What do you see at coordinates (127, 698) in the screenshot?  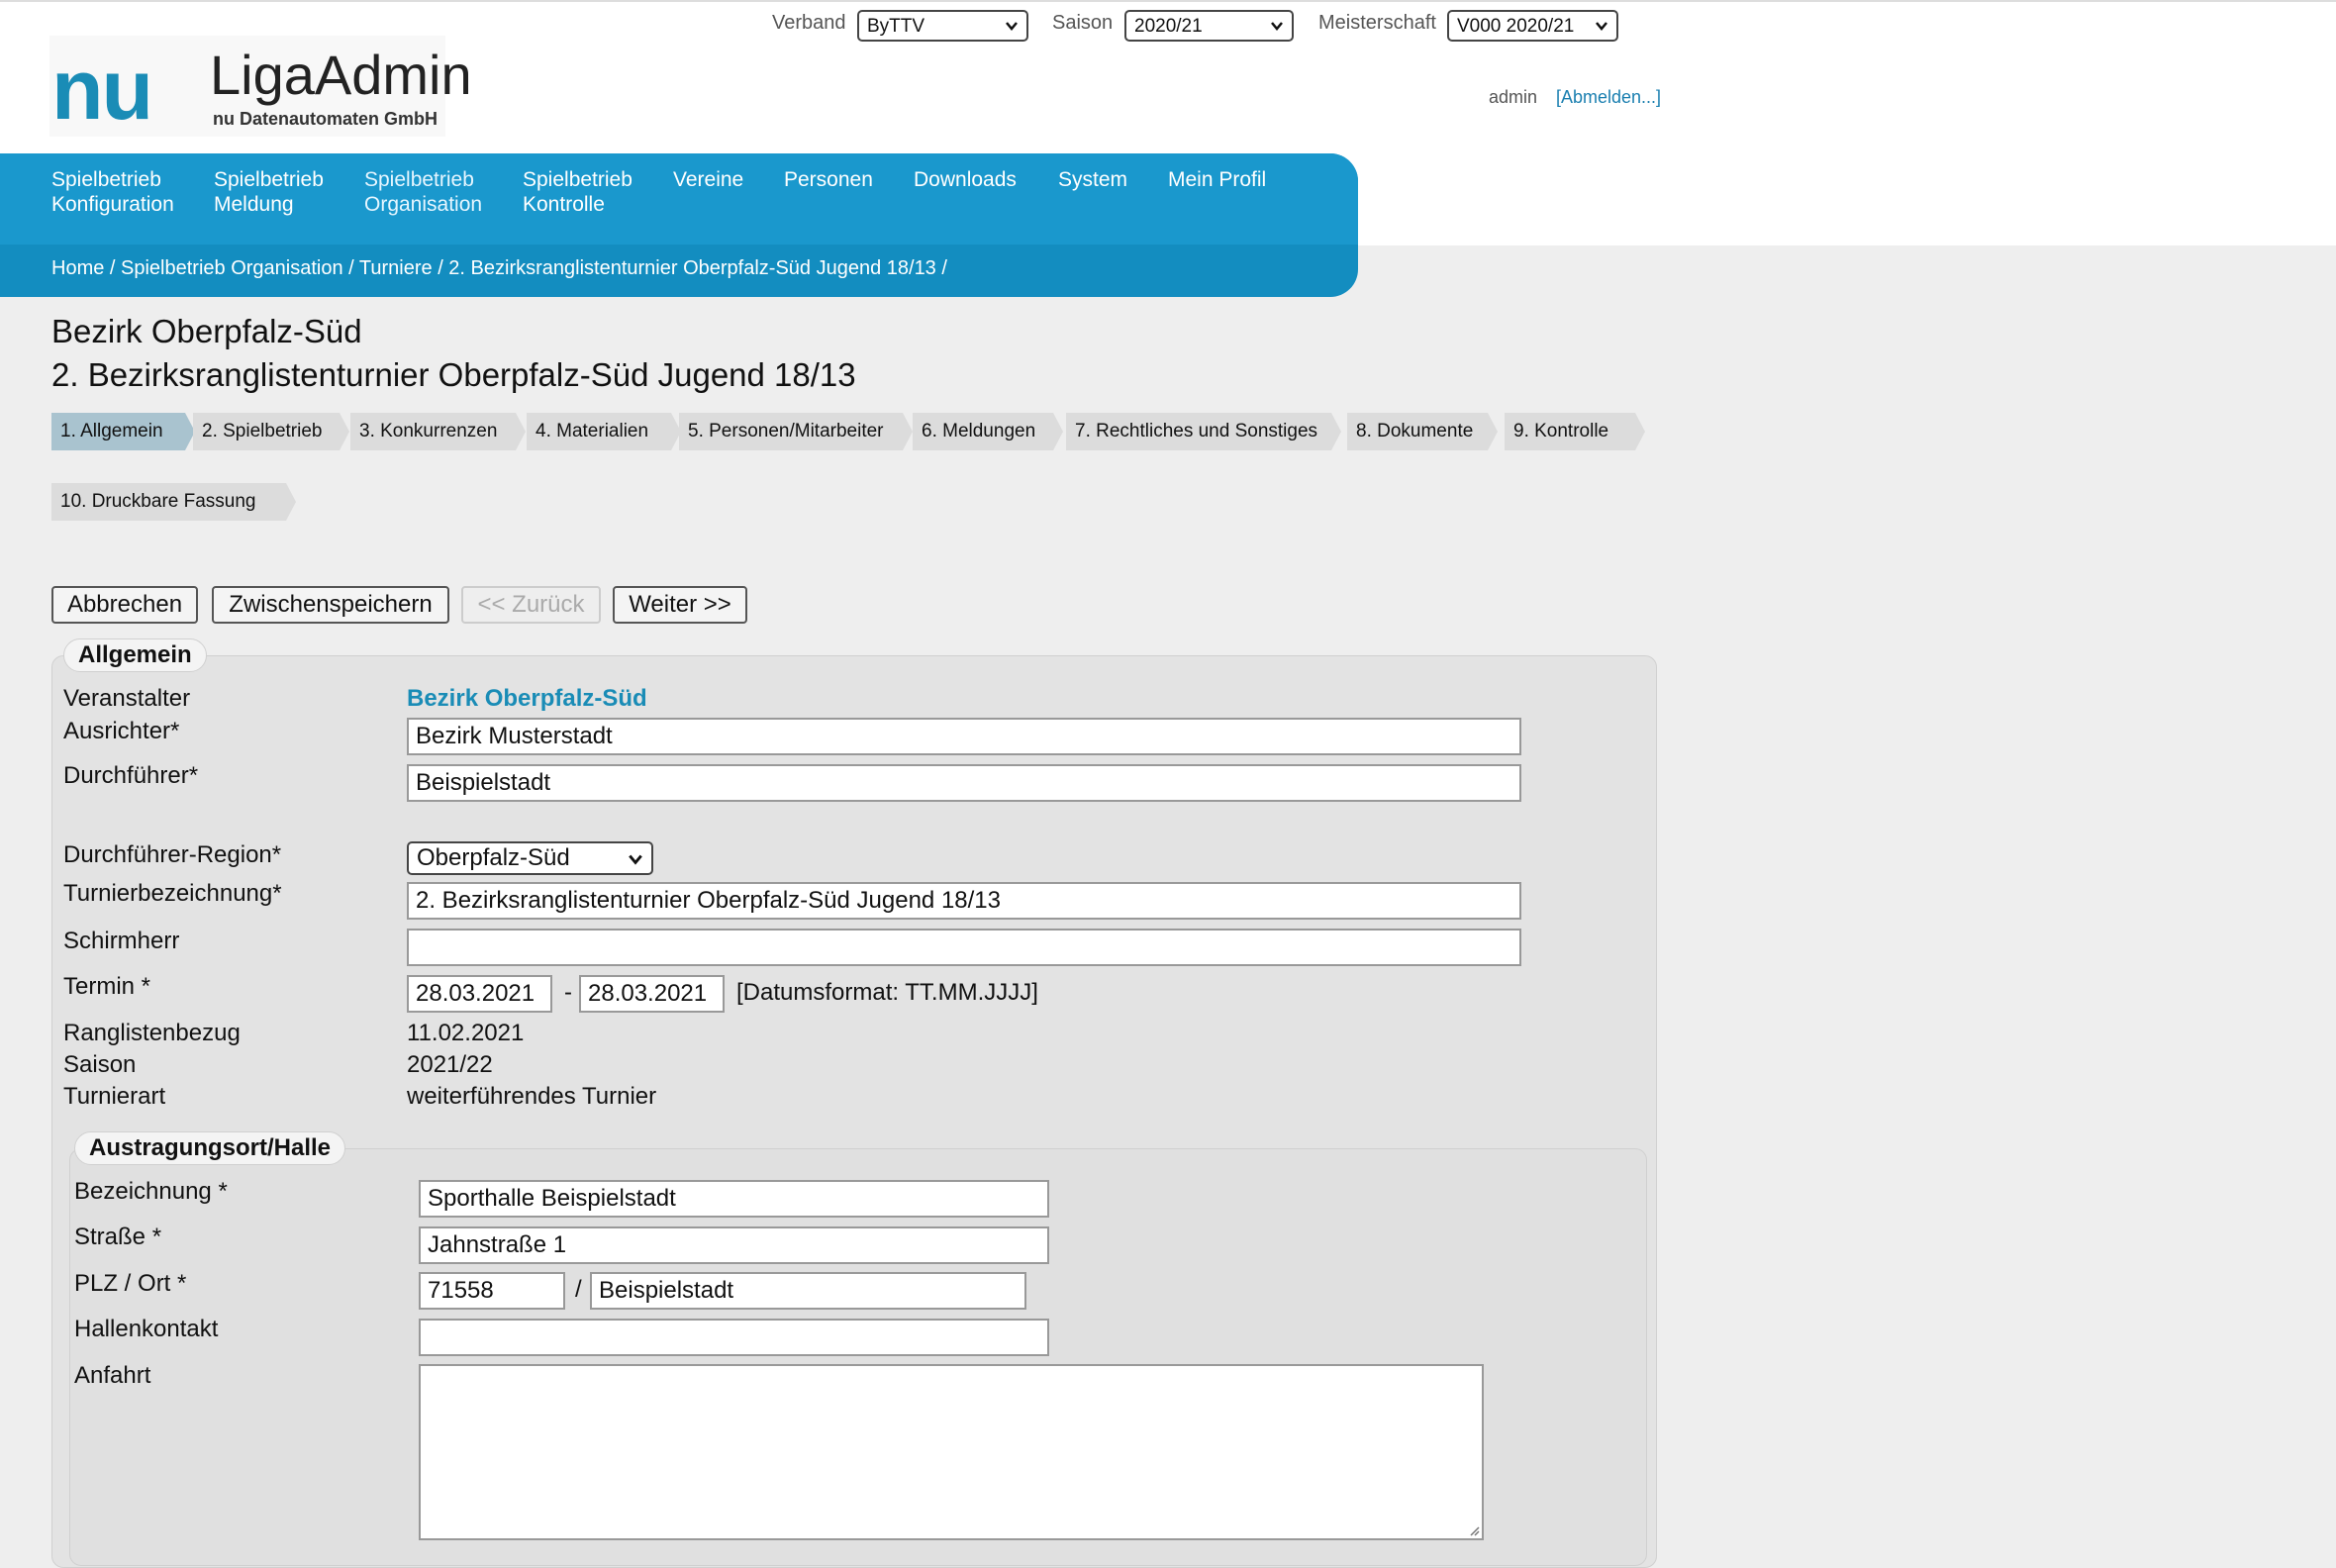 I see `veranstalter-label: Veranstalter` at bounding box center [127, 698].